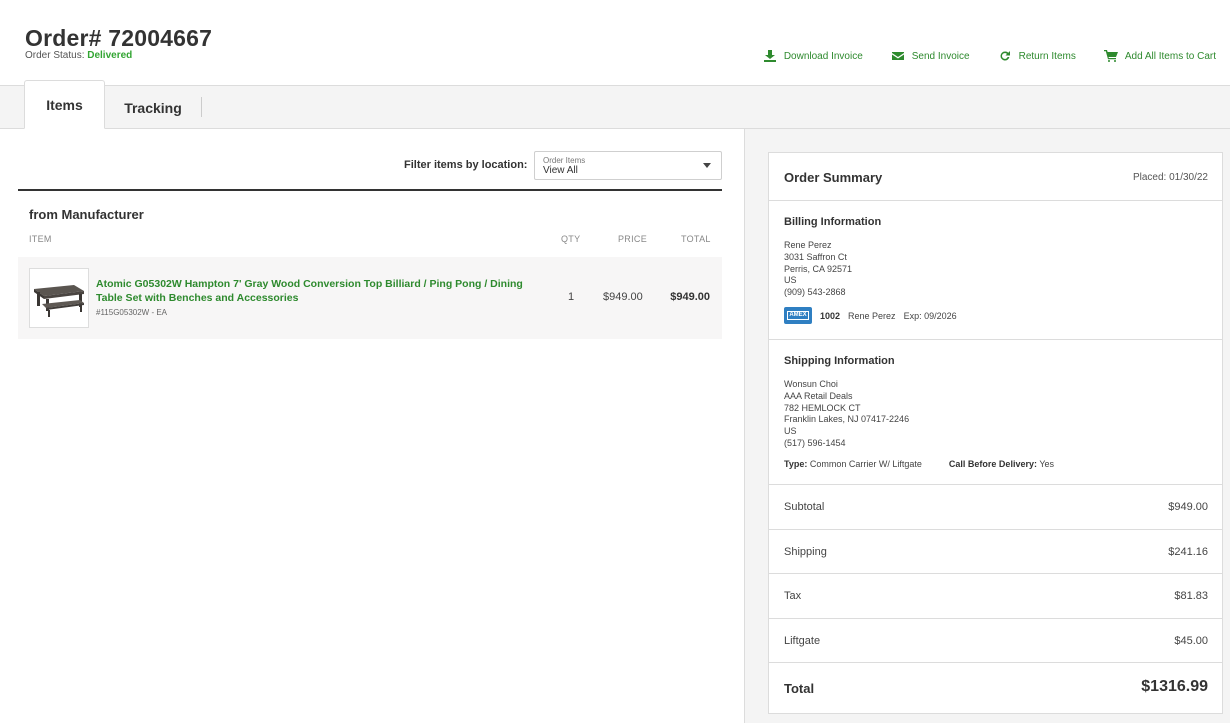  I want to click on summary-value: $45.00, so click(1191, 641).